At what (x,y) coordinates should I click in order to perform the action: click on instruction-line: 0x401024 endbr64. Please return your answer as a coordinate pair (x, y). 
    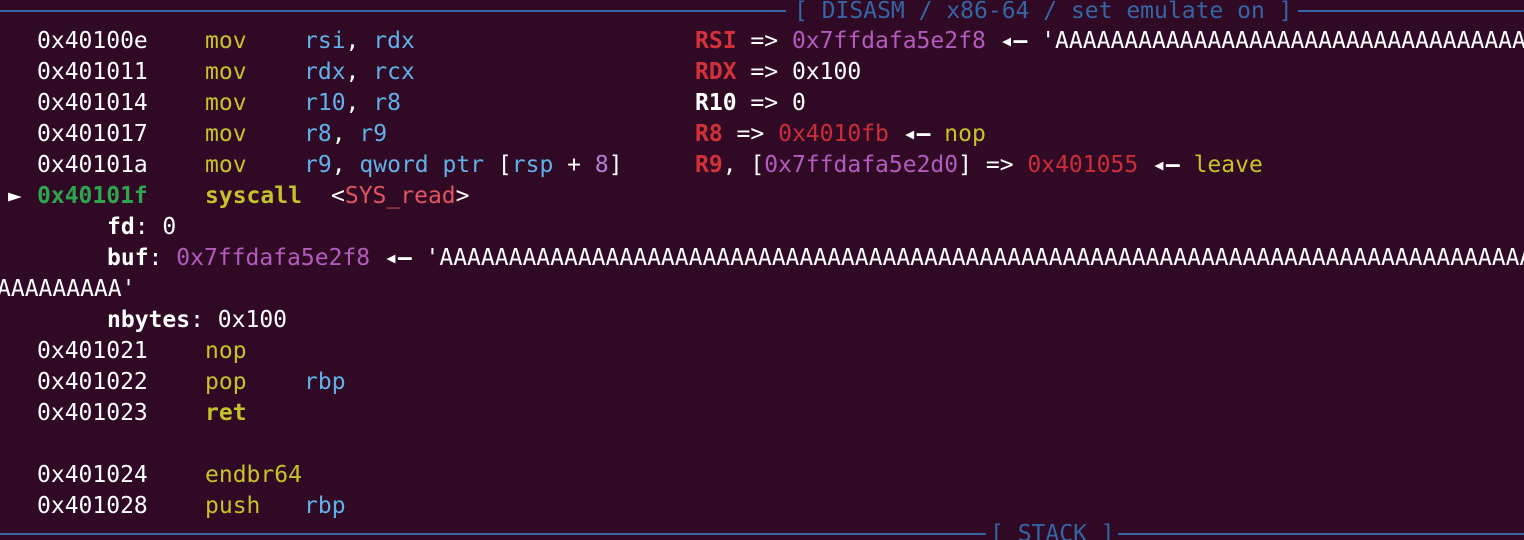
    Looking at the image, I should click on (151, 475).